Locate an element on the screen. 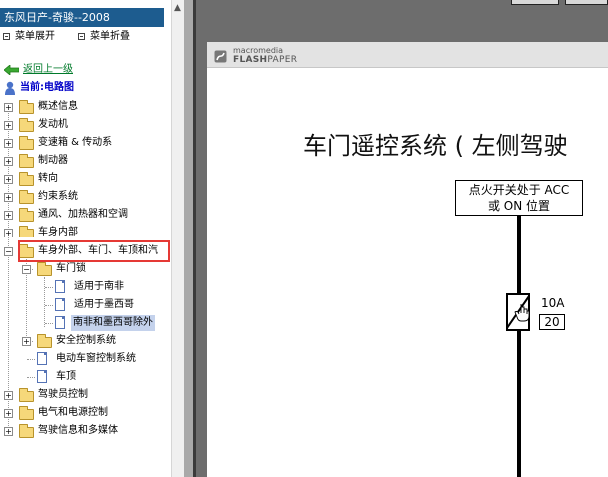  tree-item: + 电气和电源控制 is located at coordinates (85, 413).